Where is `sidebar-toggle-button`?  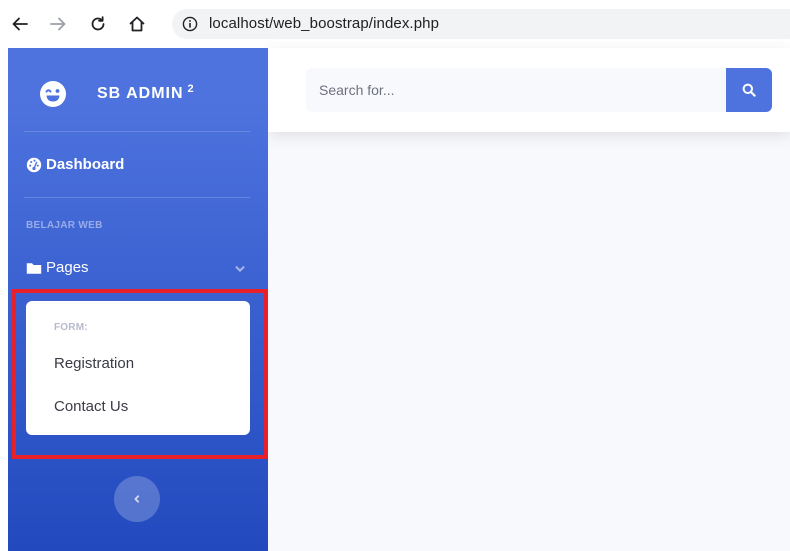
sidebar-toggle-button is located at coordinates (137, 499).